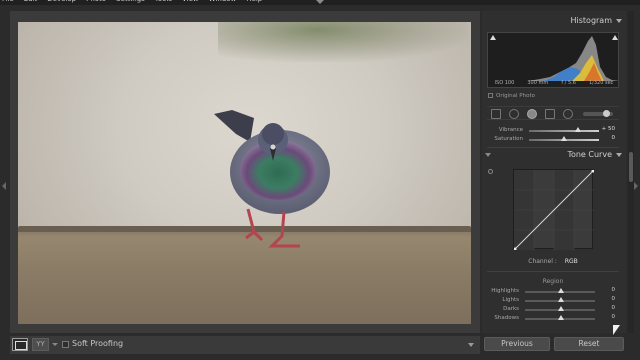 This screenshot has height=360, width=640. Describe the element at coordinates (245, 345) in the screenshot. I see `image-toolbar: YY Soft Proofing` at that location.